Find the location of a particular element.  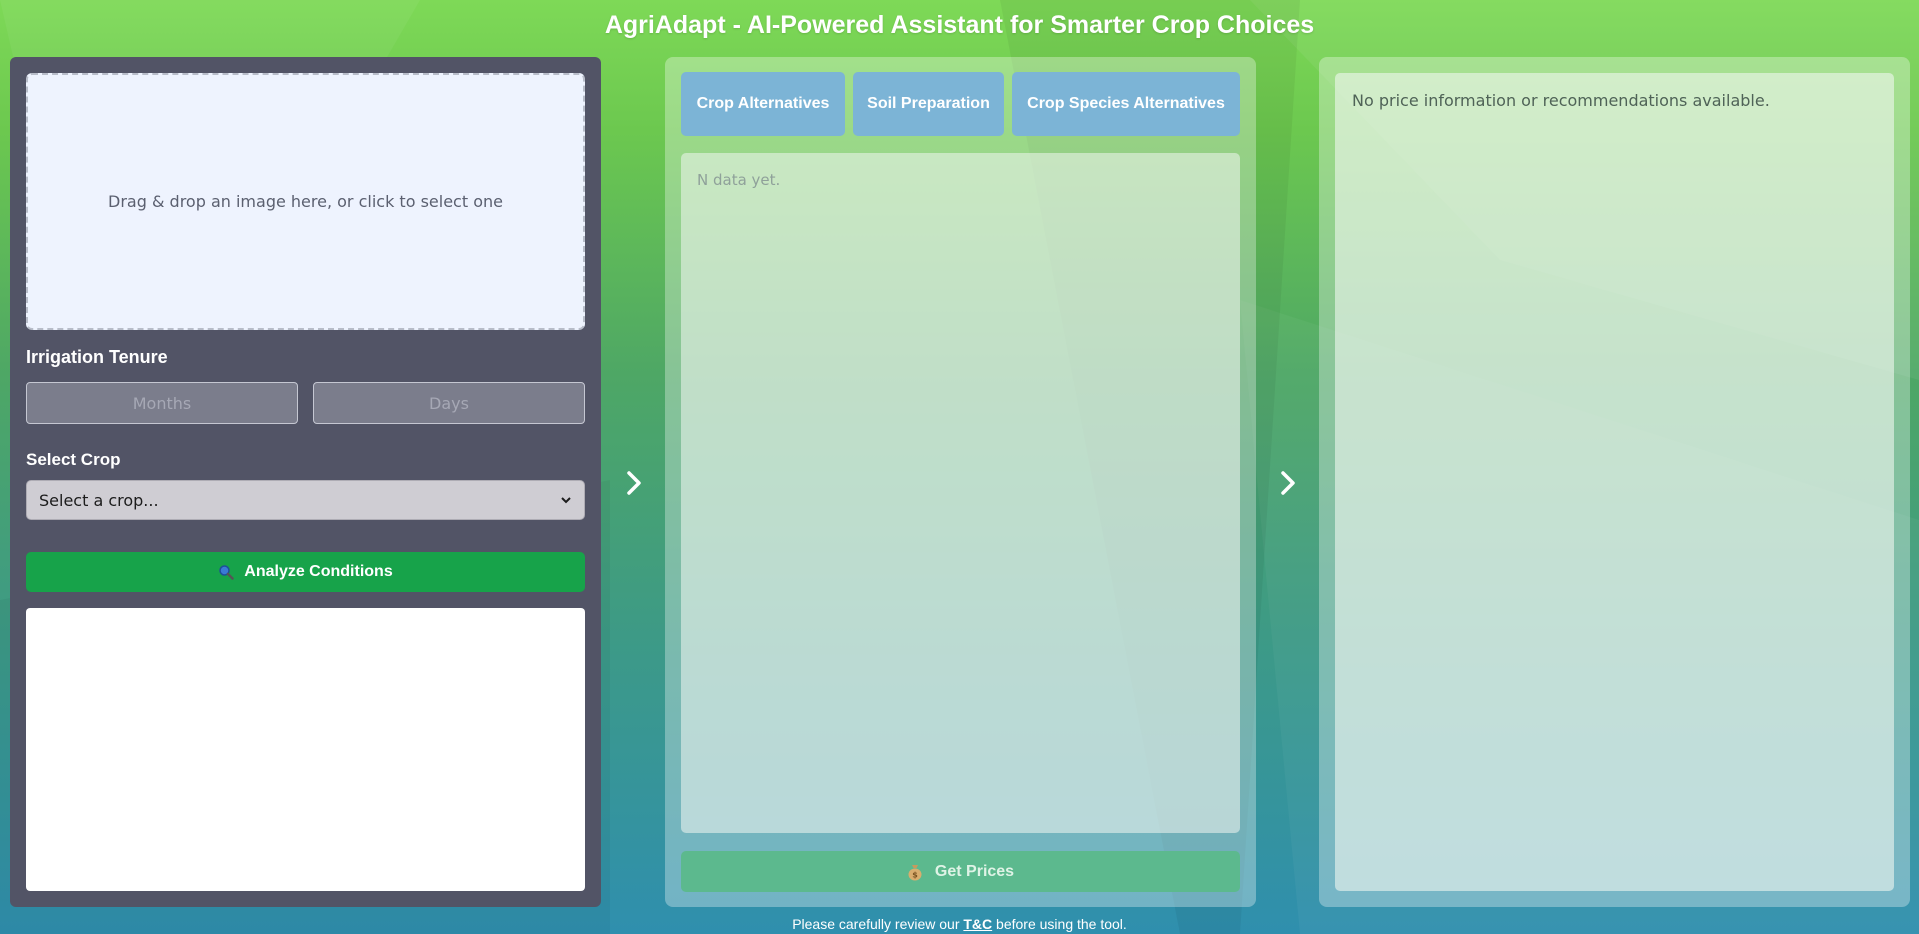

get-prices-button: $ Get Prices is located at coordinates (960, 871).